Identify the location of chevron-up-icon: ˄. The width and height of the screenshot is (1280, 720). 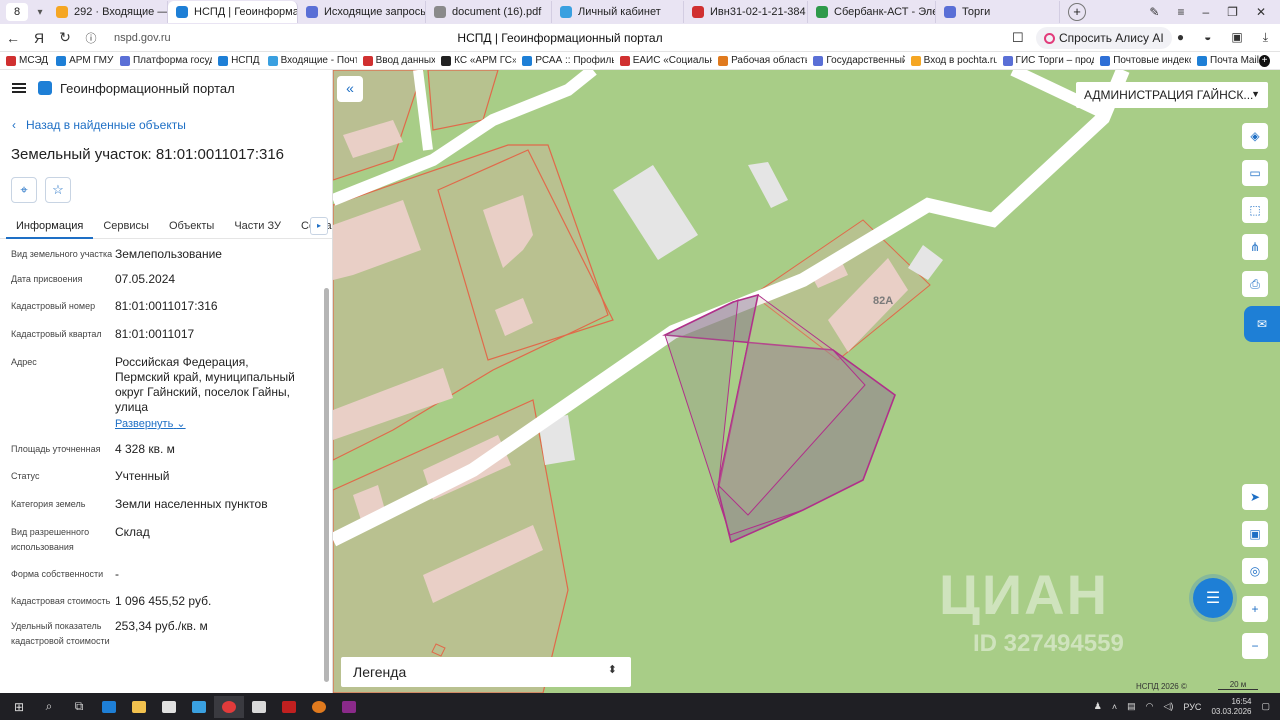
(1114, 707).